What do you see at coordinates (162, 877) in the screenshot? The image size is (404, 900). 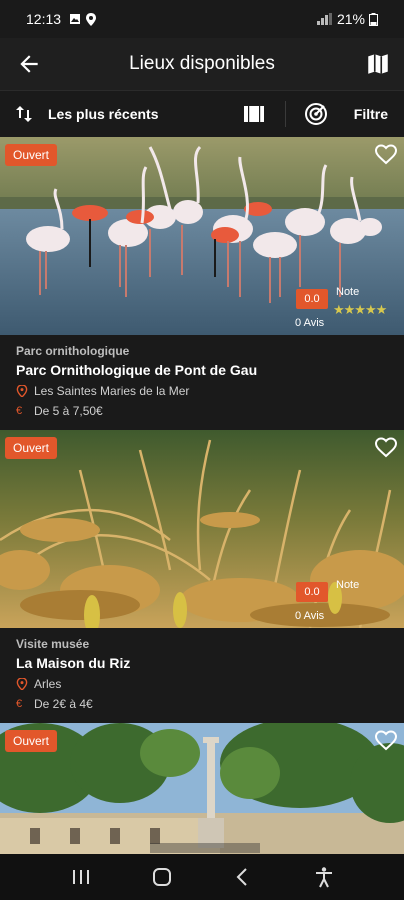 I see `home-icon` at bounding box center [162, 877].